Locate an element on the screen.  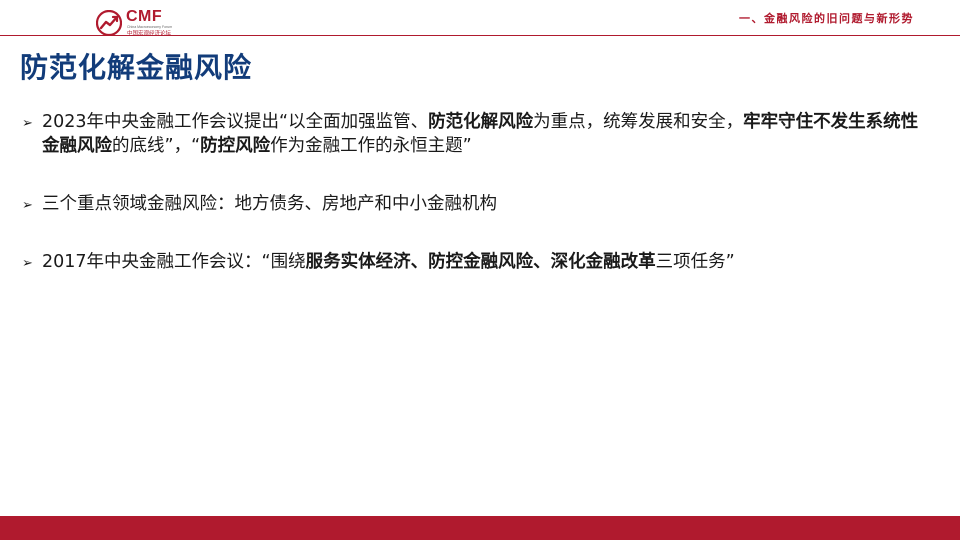
bullet-text-run: 的底线”，“ is located at coordinates (156, 146).